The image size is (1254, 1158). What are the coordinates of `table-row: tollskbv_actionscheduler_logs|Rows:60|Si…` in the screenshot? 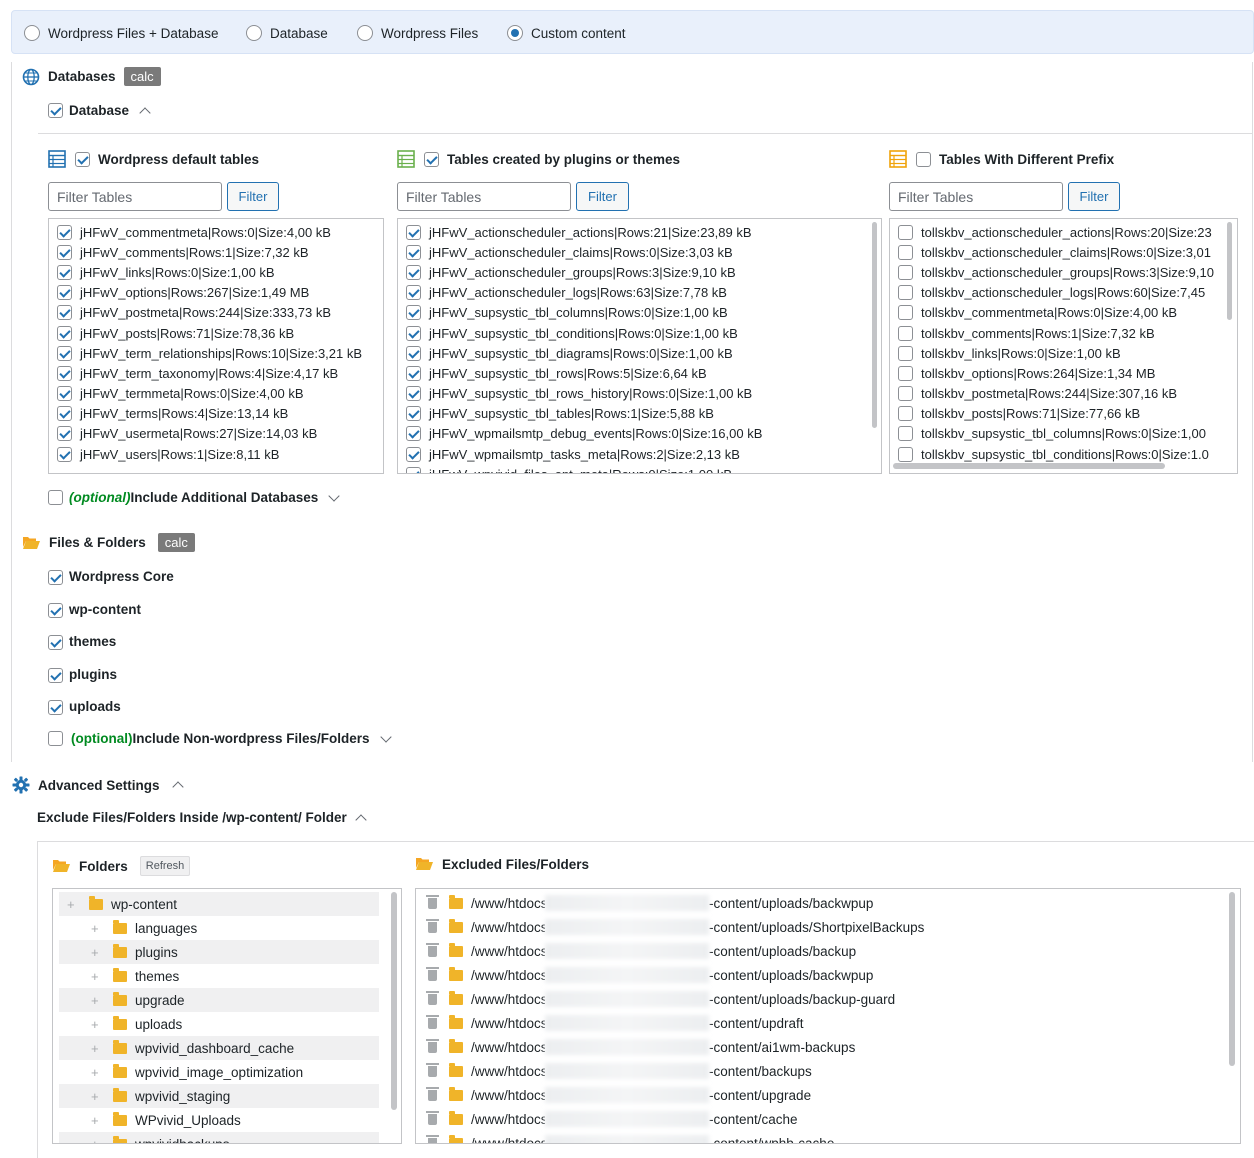 It's located at (1063, 293).